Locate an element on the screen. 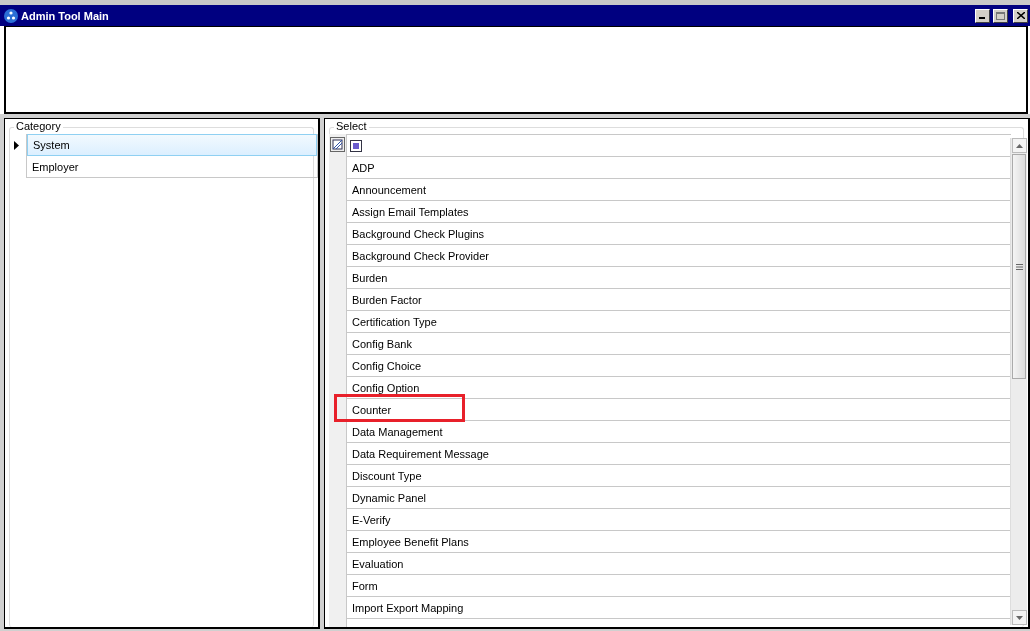 The image size is (1030, 631). select-item: Config Bank is located at coordinates (382, 343).